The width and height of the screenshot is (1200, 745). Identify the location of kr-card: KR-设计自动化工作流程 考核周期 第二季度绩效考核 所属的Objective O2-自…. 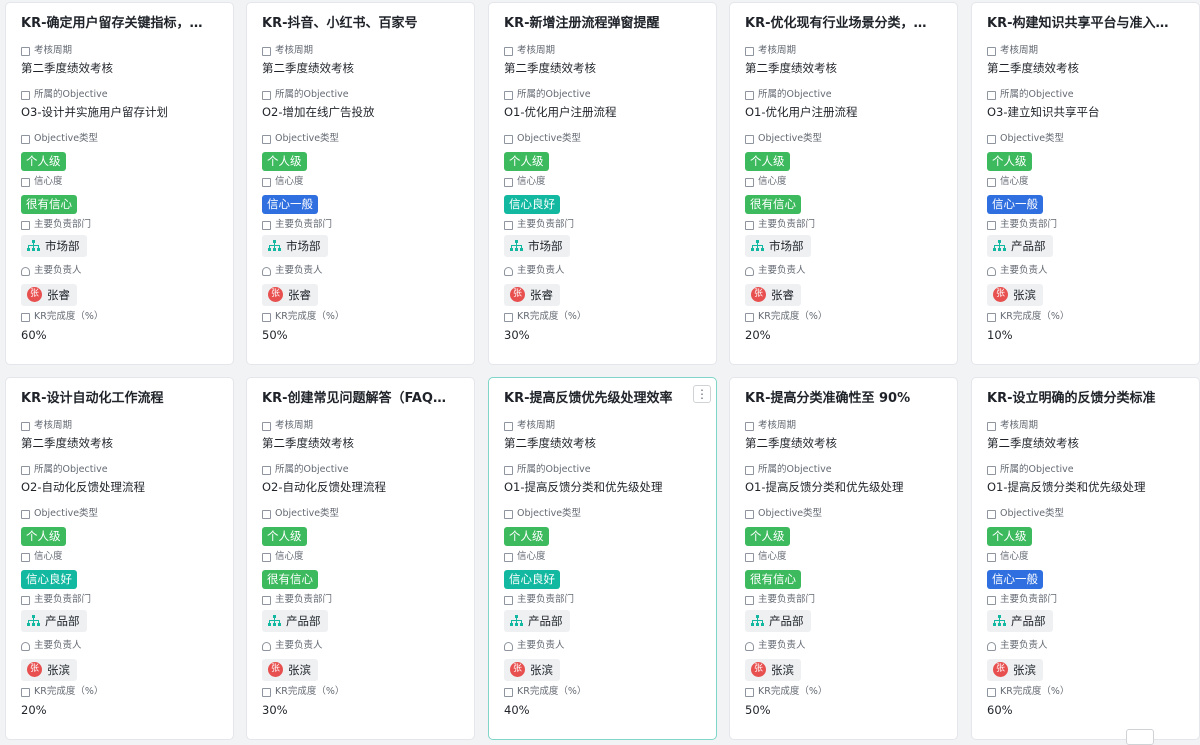
(119, 558).